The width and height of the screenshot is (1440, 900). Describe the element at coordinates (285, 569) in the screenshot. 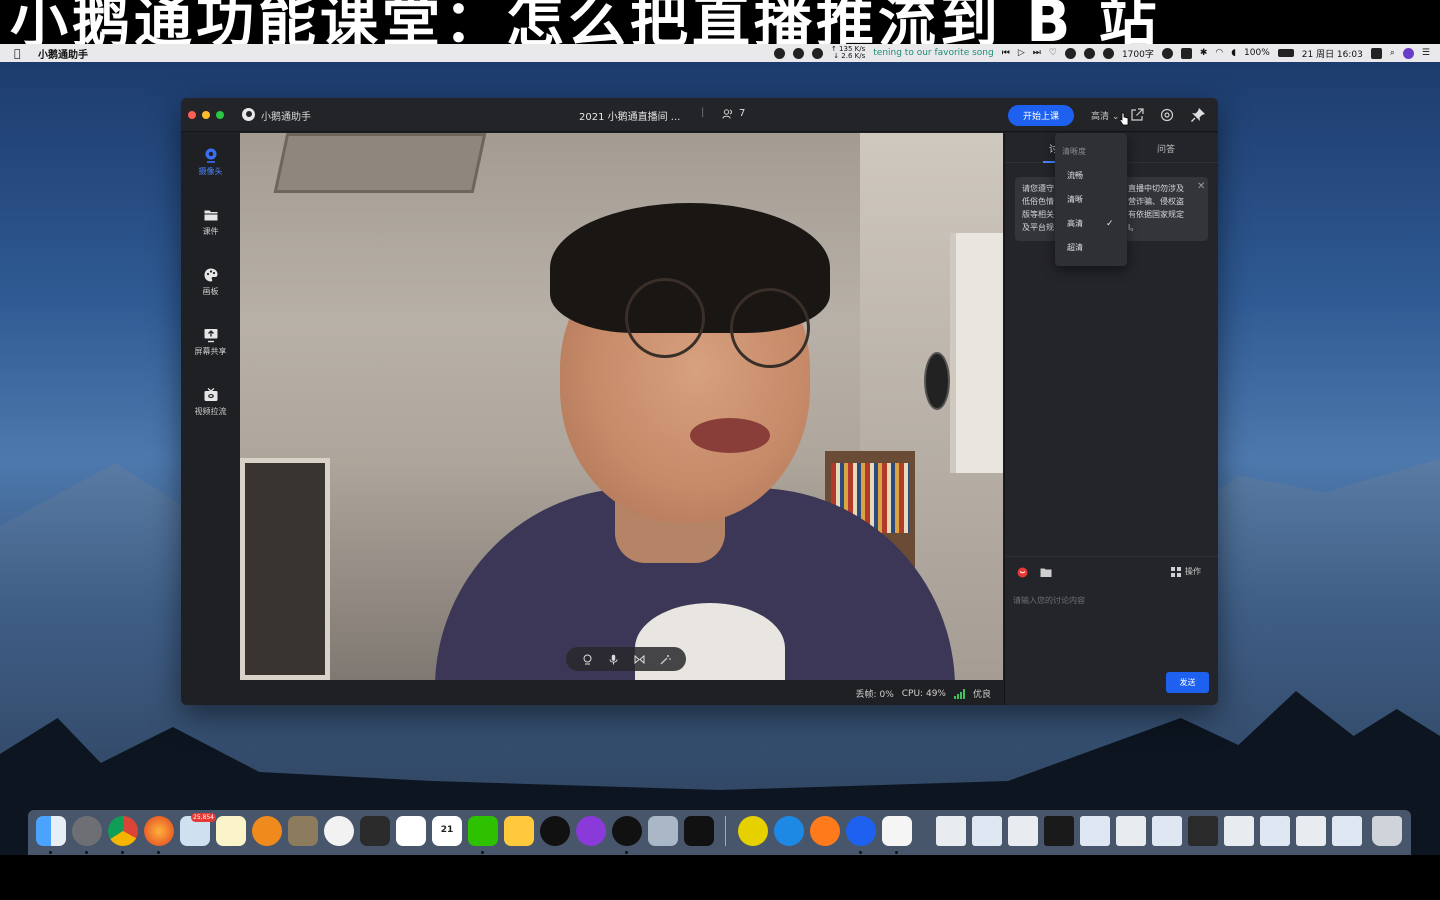

I see `room-door` at that location.